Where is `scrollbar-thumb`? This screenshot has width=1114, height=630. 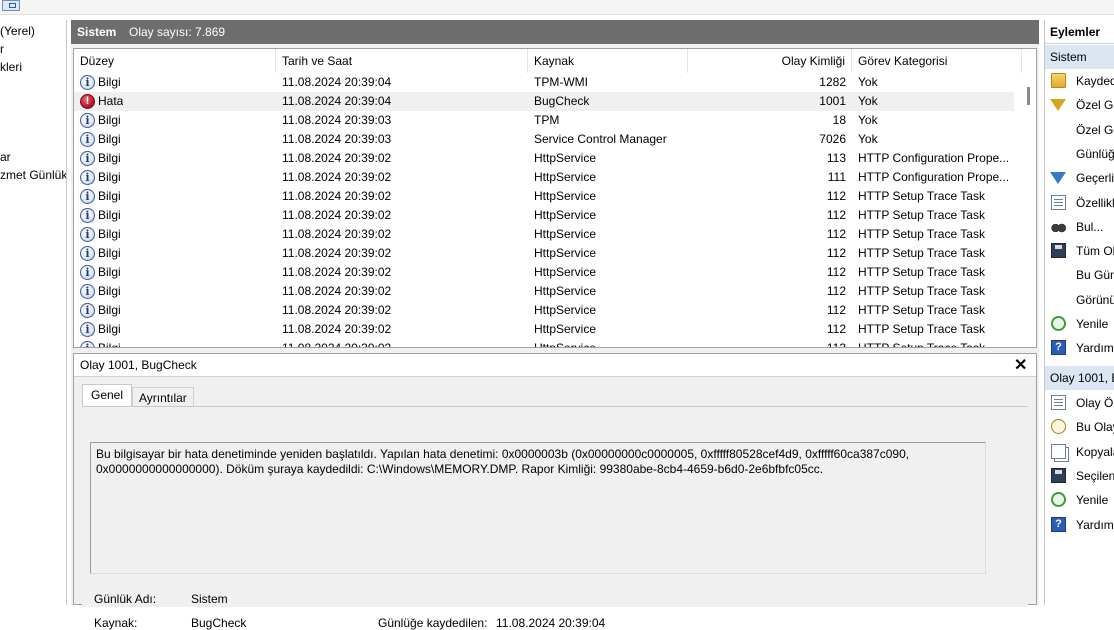
scrollbar-thumb is located at coordinates (1028, 96).